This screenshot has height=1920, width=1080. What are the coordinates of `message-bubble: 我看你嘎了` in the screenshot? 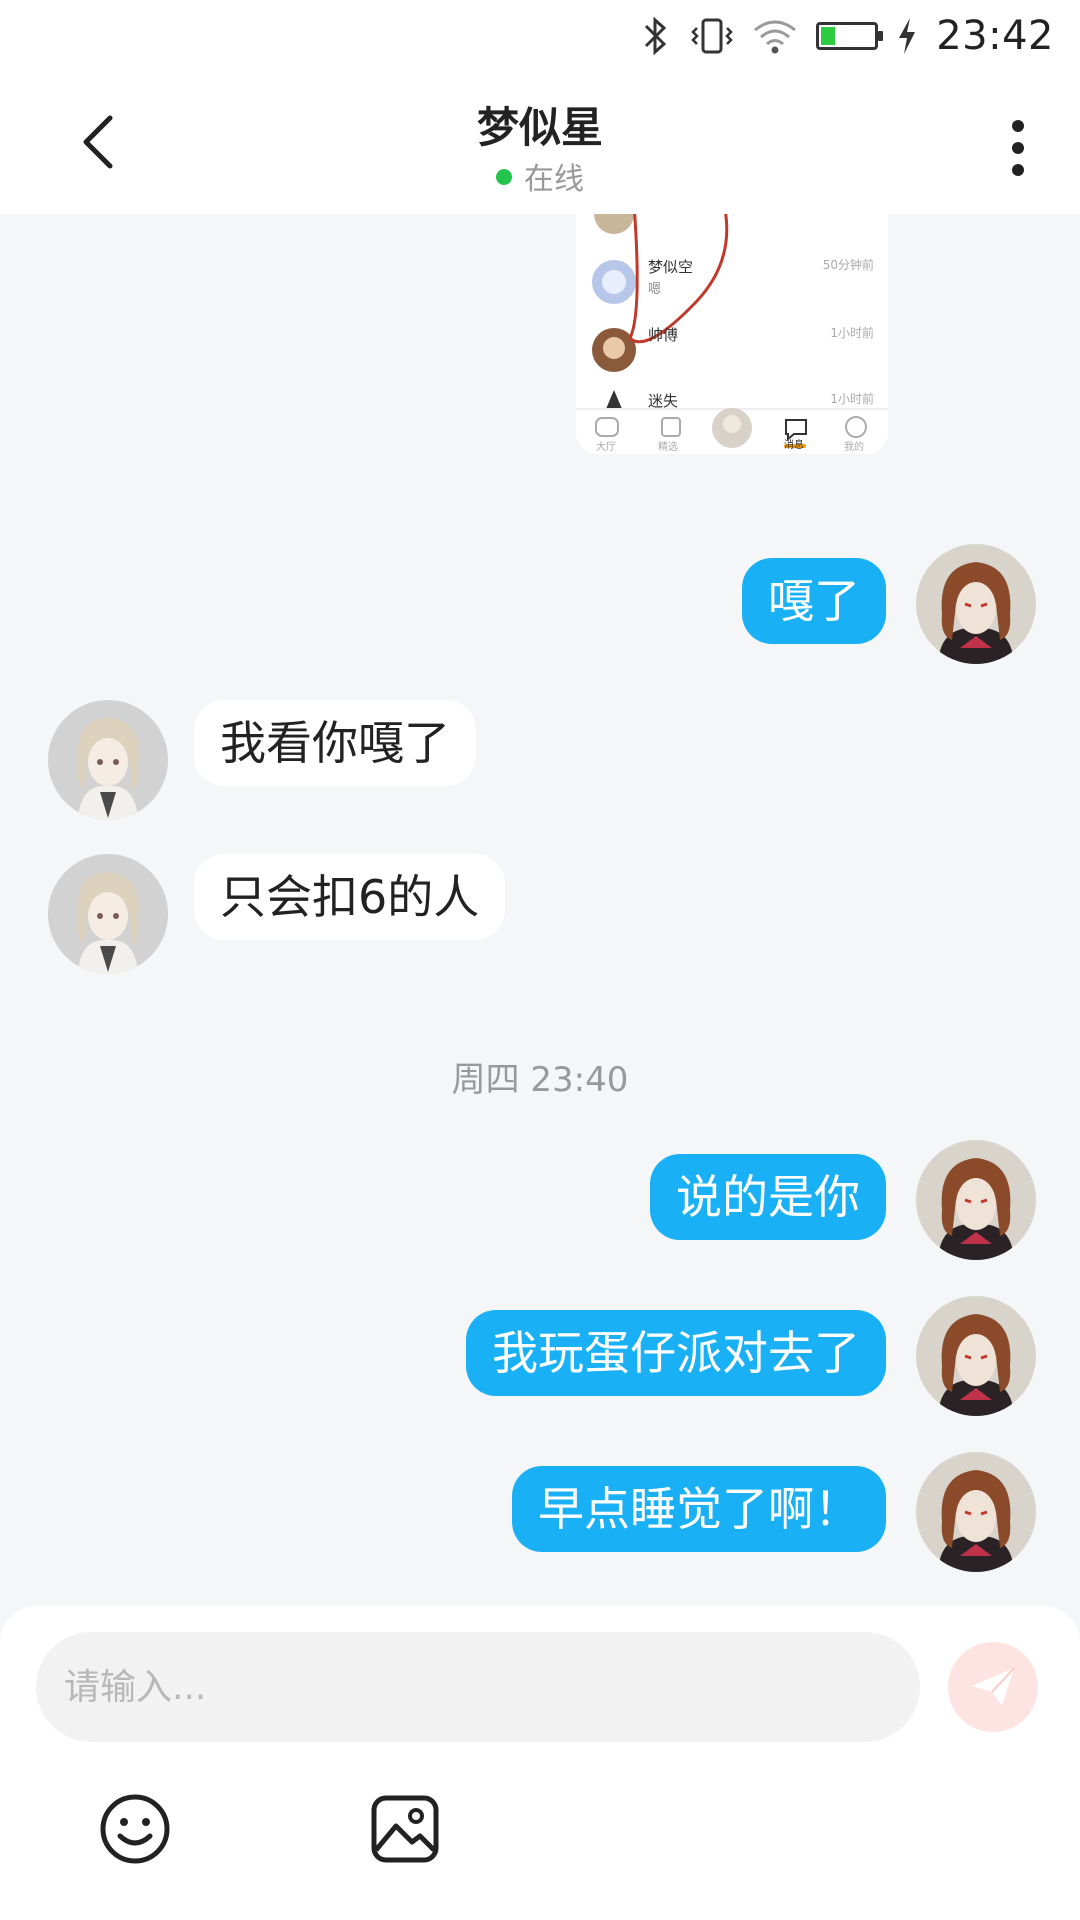 It's located at (335, 743).